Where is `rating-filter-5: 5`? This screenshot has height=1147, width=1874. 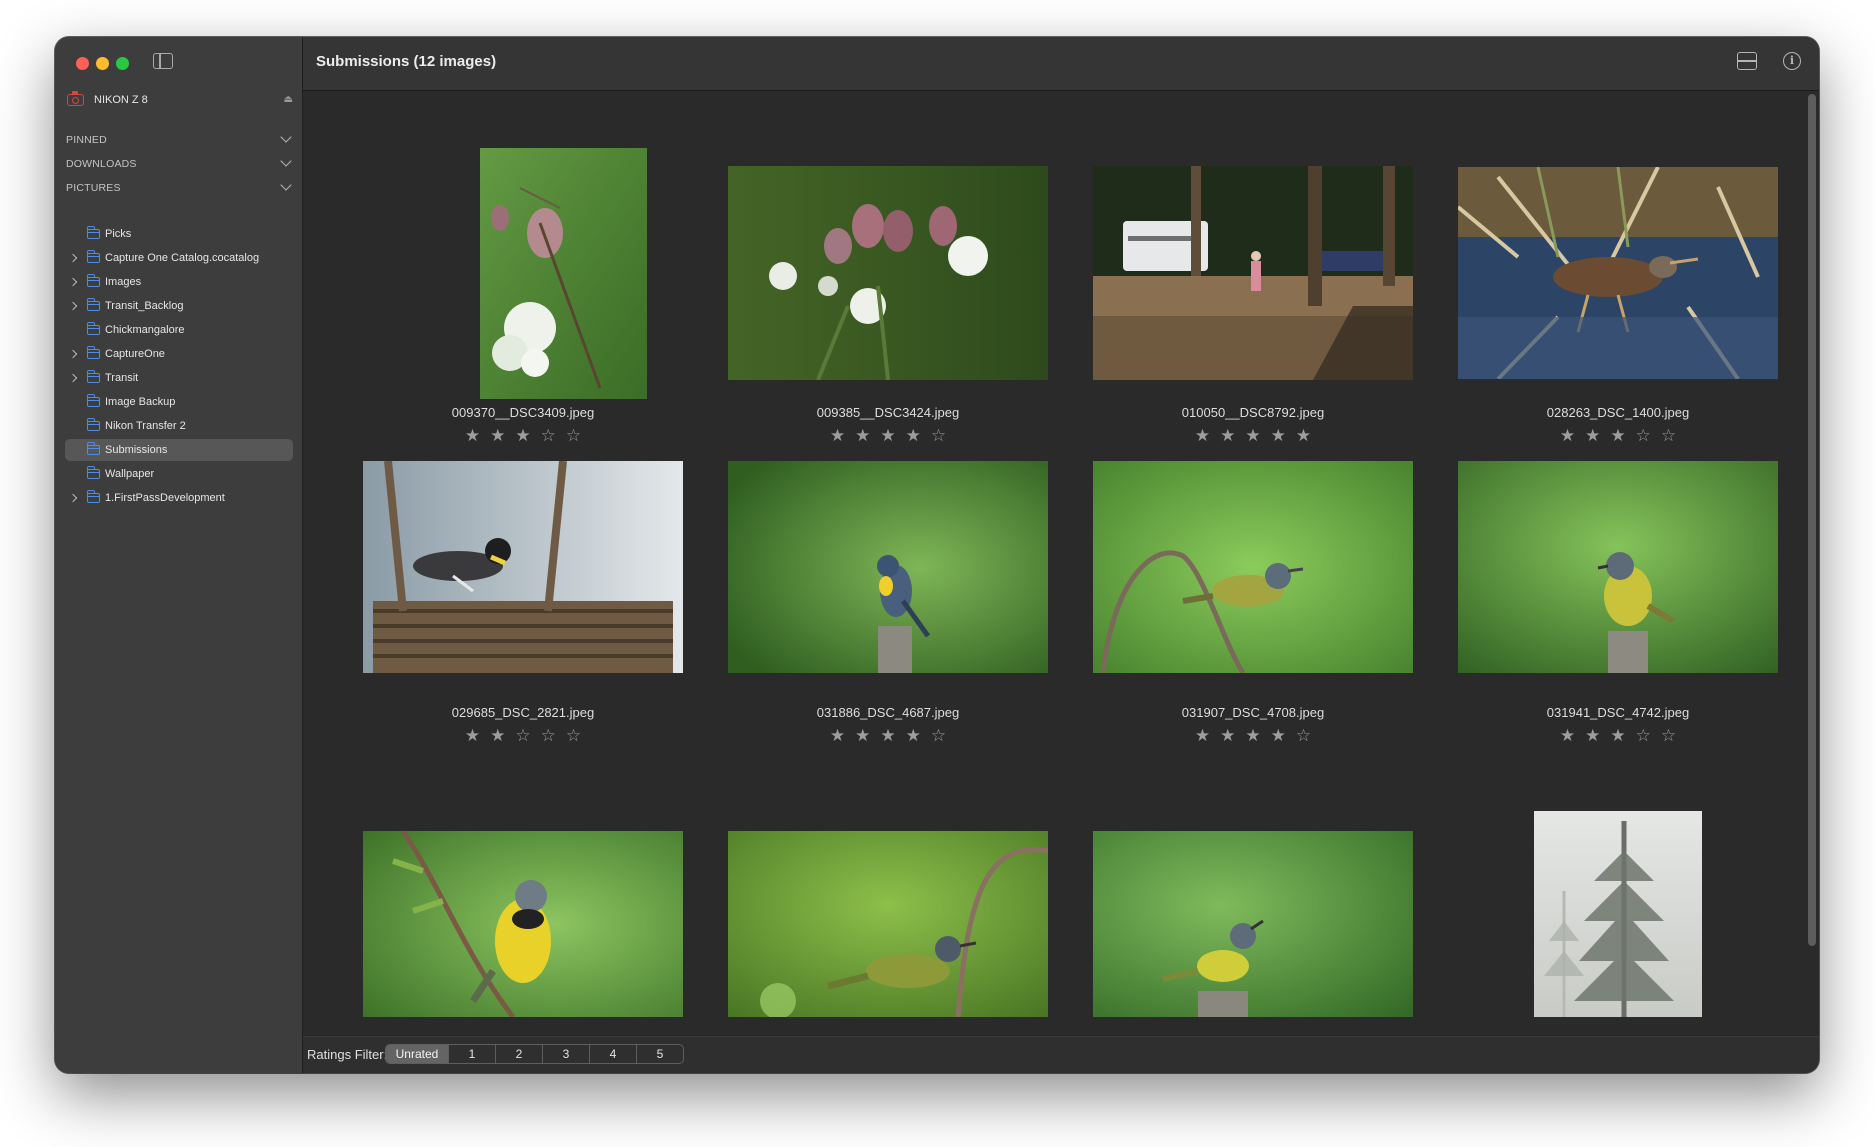 rating-filter-5: 5 is located at coordinates (659, 1054).